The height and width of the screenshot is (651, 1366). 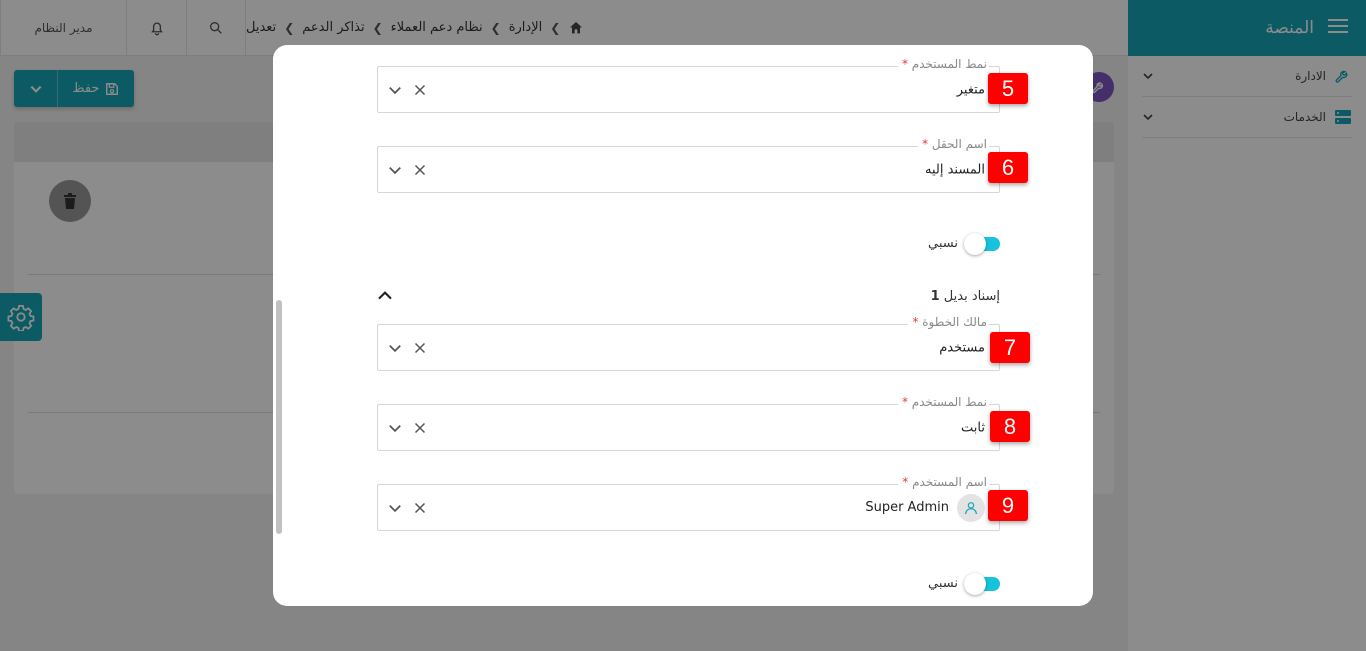 What do you see at coordinates (907, 507) in the screenshot?
I see `user-name: Super Admin` at bounding box center [907, 507].